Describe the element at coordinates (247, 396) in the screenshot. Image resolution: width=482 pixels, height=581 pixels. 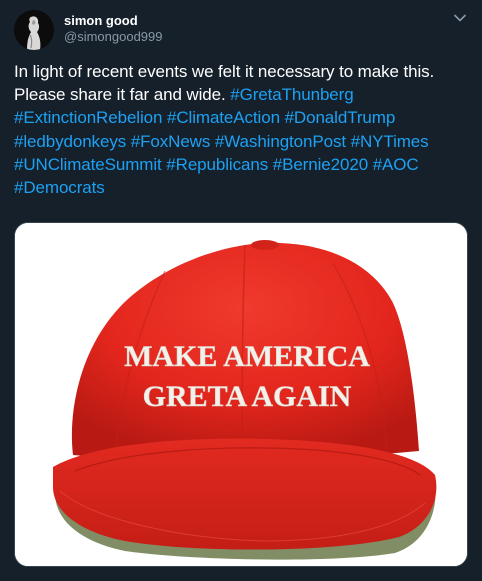
I see `hat-text-line2: GRETA AGAIN` at that location.